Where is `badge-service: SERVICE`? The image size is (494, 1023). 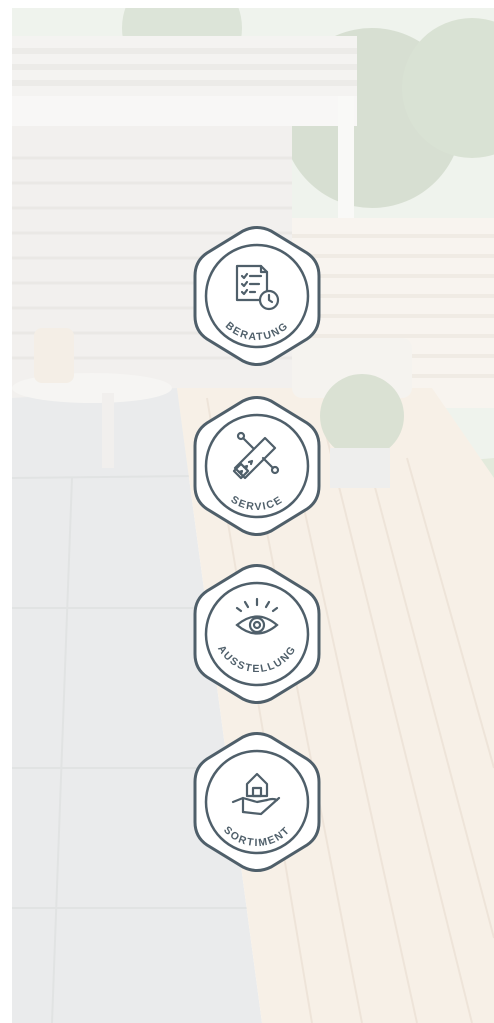
badge-service: SERVICE is located at coordinates (257, 466).